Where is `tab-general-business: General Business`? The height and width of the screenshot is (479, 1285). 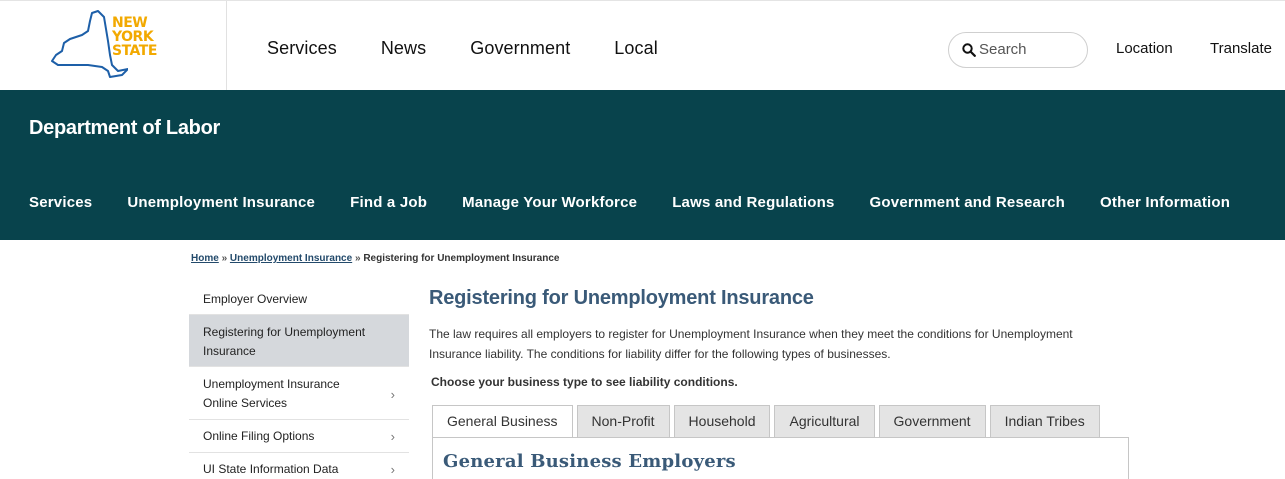 tab-general-business: General Business is located at coordinates (502, 421).